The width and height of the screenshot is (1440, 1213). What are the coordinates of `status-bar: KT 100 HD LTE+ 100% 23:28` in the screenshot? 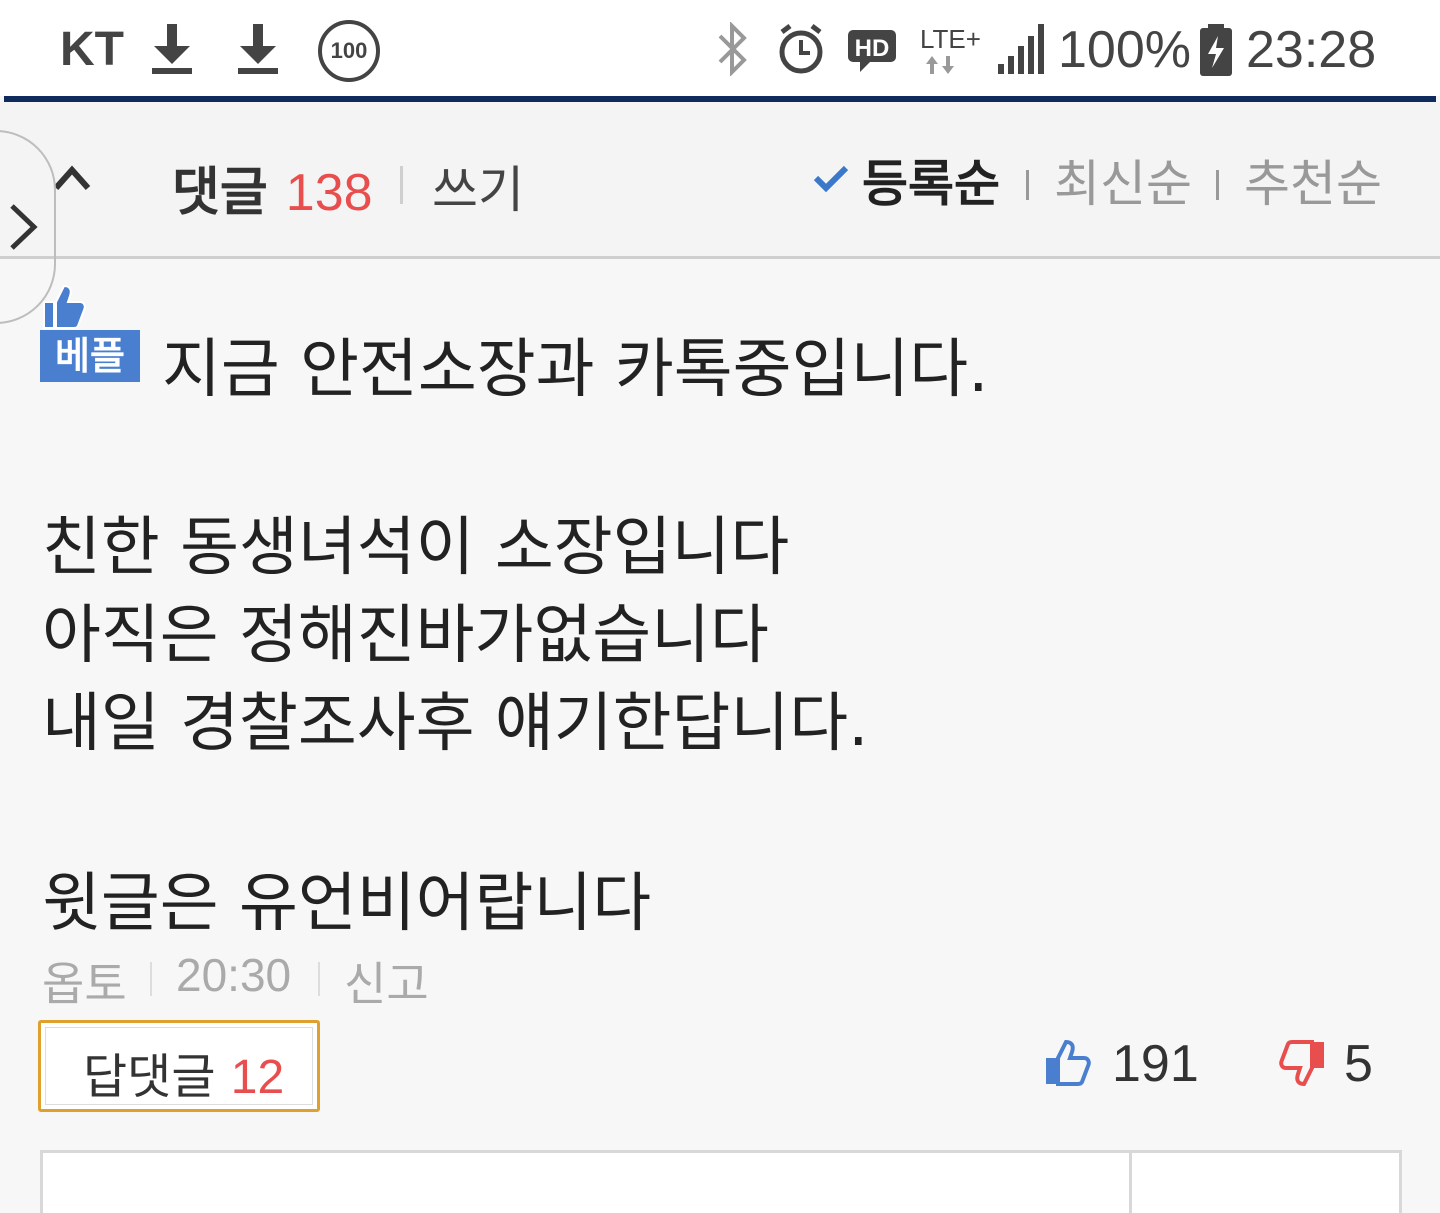 It's located at (720, 51).